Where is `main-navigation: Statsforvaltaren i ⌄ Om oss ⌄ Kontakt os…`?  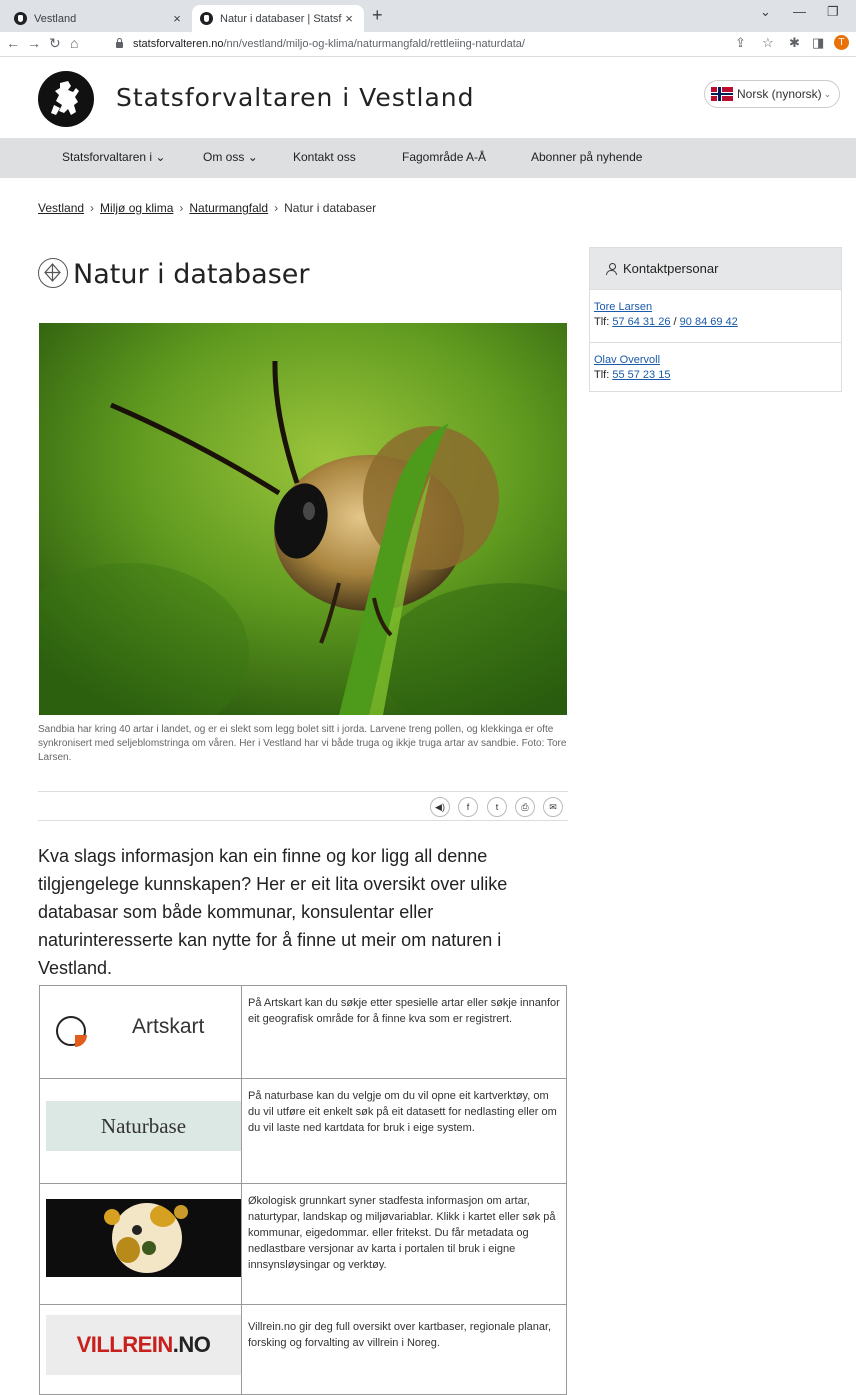 main-navigation: Statsforvaltaren i ⌄ Om oss ⌄ Kontakt os… is located at coordinates (428, 158).